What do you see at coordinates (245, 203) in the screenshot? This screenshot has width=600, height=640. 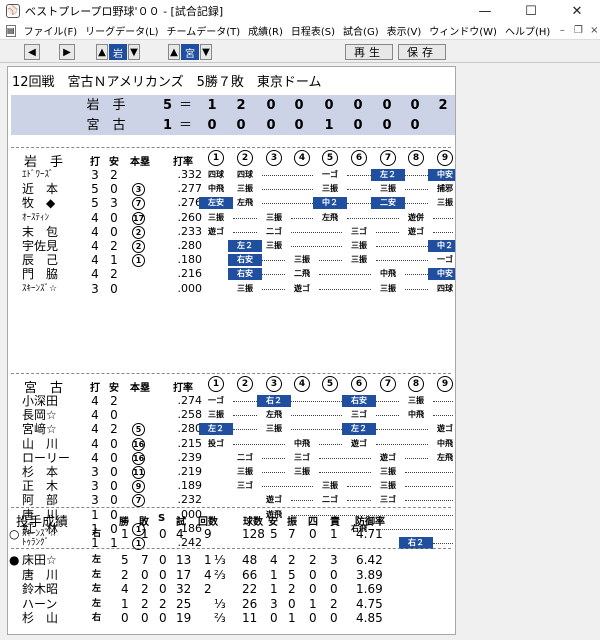 I see `plate-appearance: 左飛` at bounding box center [245, 203].